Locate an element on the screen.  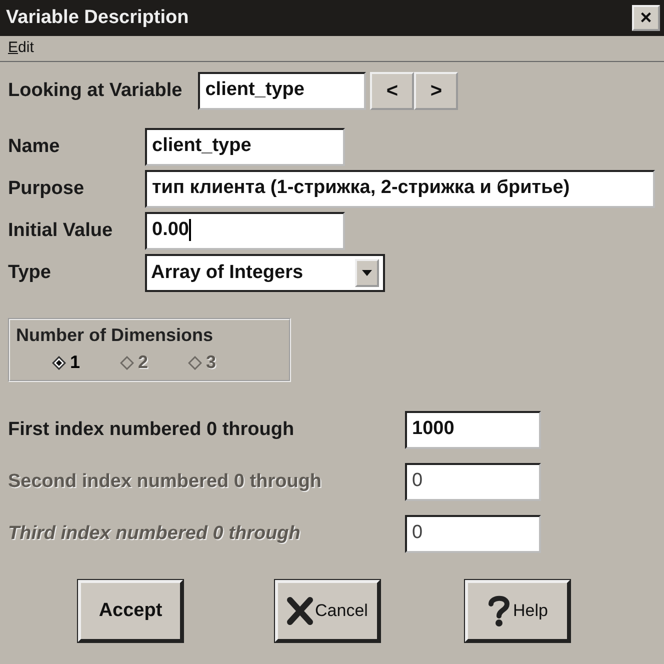
field-label: Third index numbered 0 through is located at coordinates (155, 534).